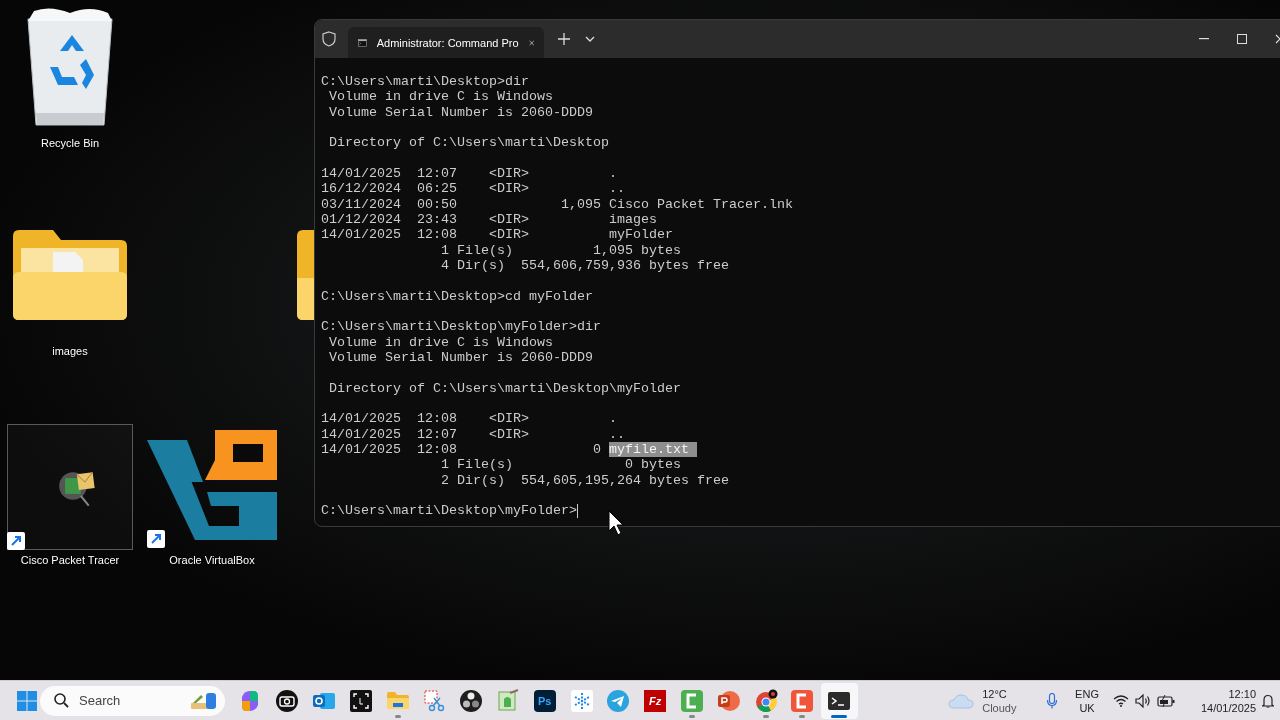  Describe the element at coordinates (584, 265) in the screenshot. I see `console-line: 4 Dir(s) 554,606,759,936 bytes free` at that location.